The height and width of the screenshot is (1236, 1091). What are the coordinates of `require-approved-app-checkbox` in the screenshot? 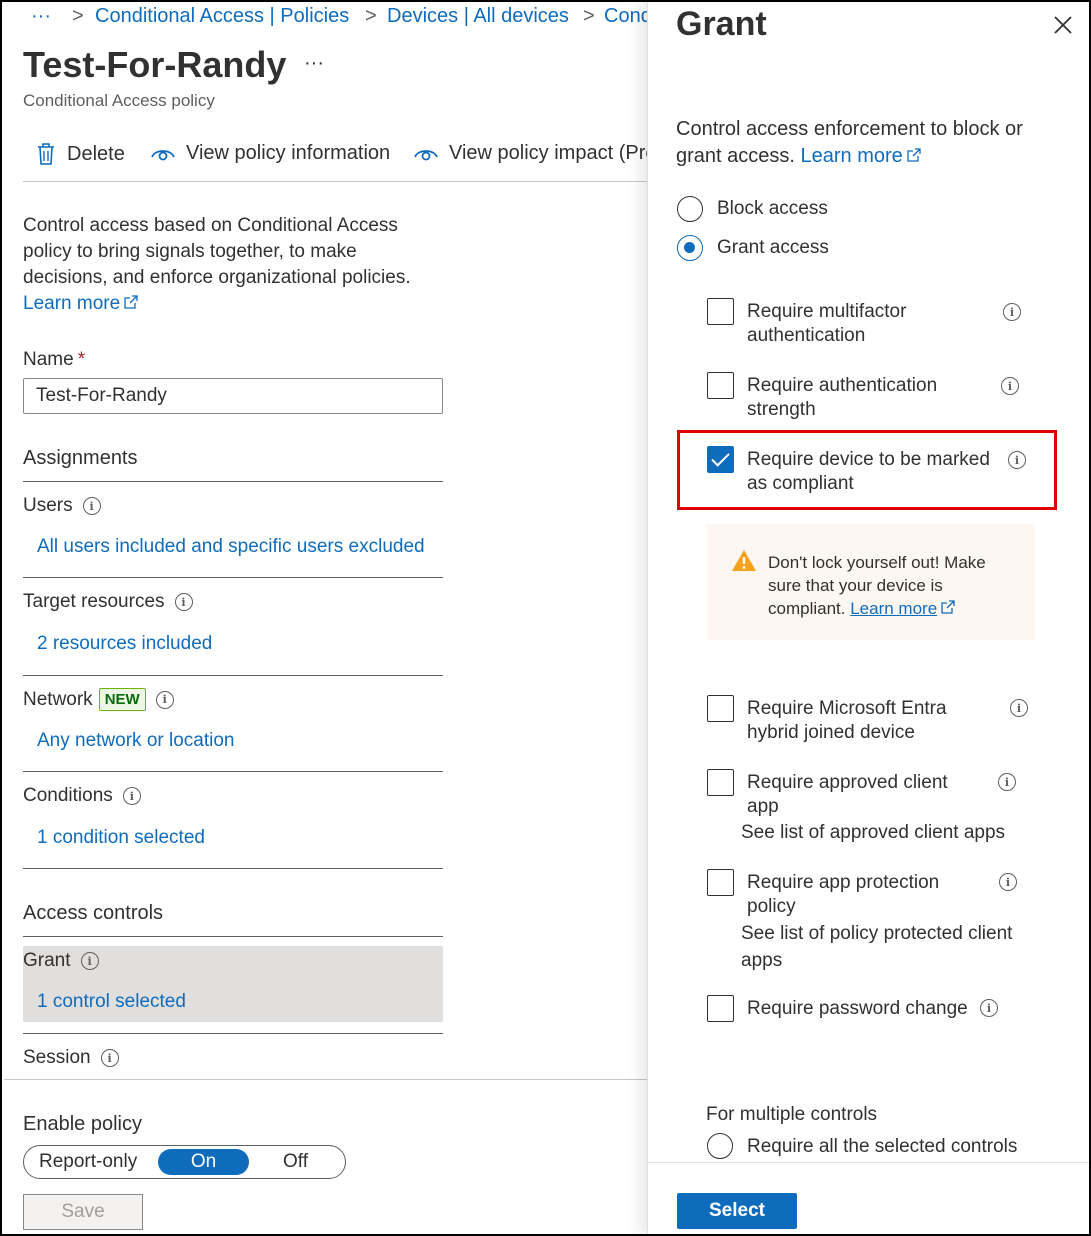 It's located at (720, 782).